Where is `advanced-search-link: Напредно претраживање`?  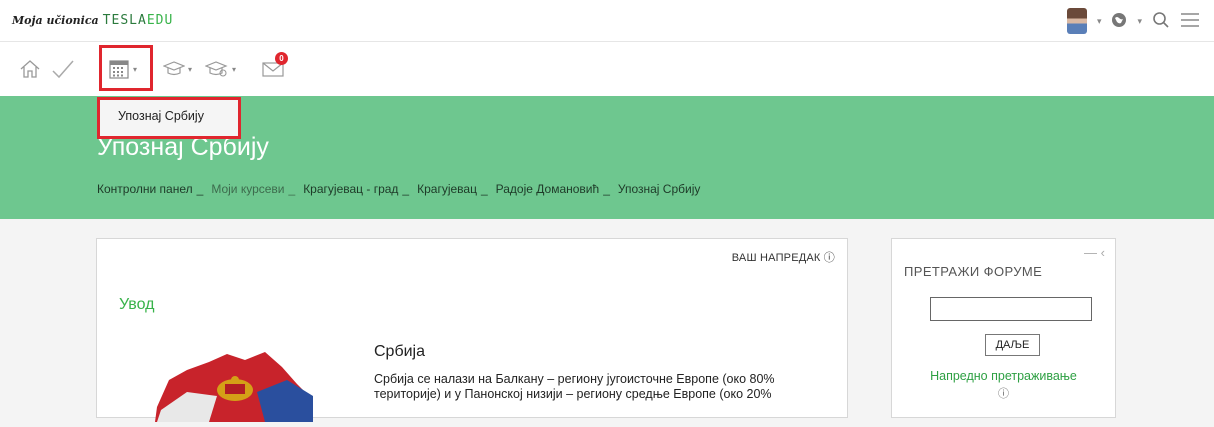 advanced-search-link: Напредно претраживање is located at coordinates (1003, 376).